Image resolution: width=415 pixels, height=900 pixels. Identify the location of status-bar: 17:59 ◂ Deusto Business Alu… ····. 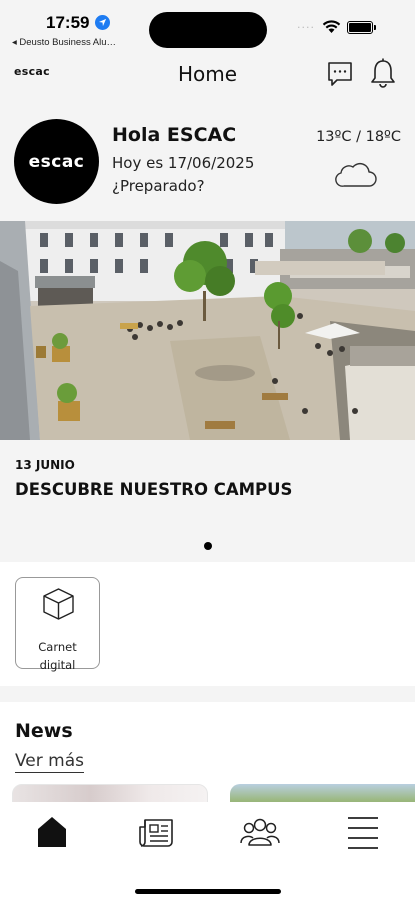
(207, 27).